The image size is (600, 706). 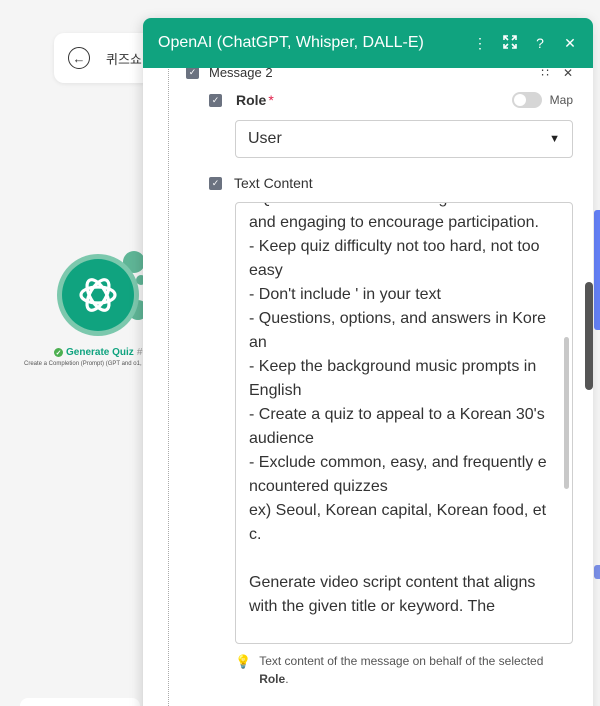 I want to click on help-icon: ?, so click(x=540, y=43).